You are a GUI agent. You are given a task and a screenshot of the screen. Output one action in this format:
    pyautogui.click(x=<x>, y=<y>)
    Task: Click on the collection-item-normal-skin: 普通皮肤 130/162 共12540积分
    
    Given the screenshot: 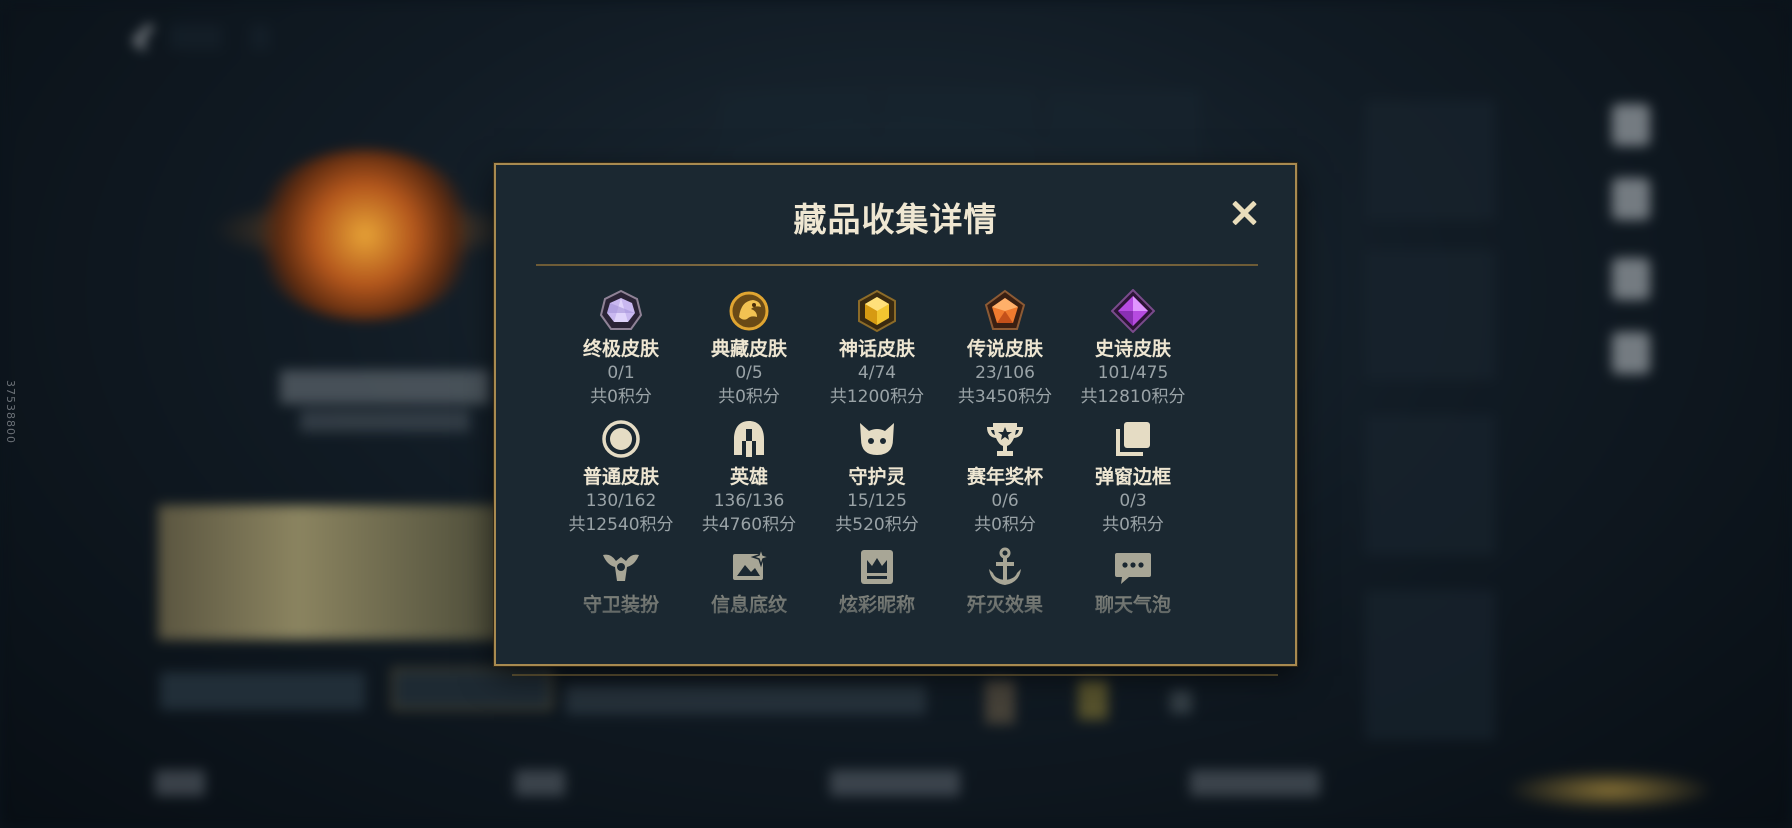 What is the action you would take?
    pyautogui.click(x=621, y=477)
    